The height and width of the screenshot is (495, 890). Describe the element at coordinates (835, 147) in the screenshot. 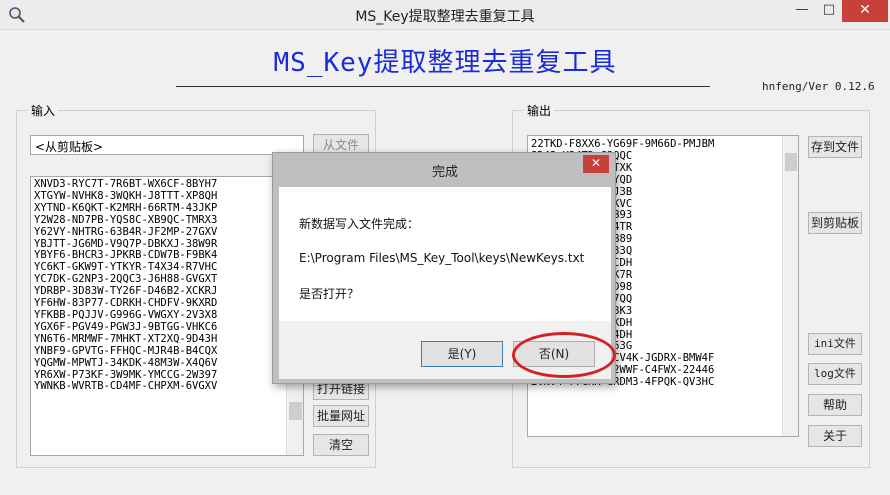

I see `save-to-file-button: 存到文件` at that location.